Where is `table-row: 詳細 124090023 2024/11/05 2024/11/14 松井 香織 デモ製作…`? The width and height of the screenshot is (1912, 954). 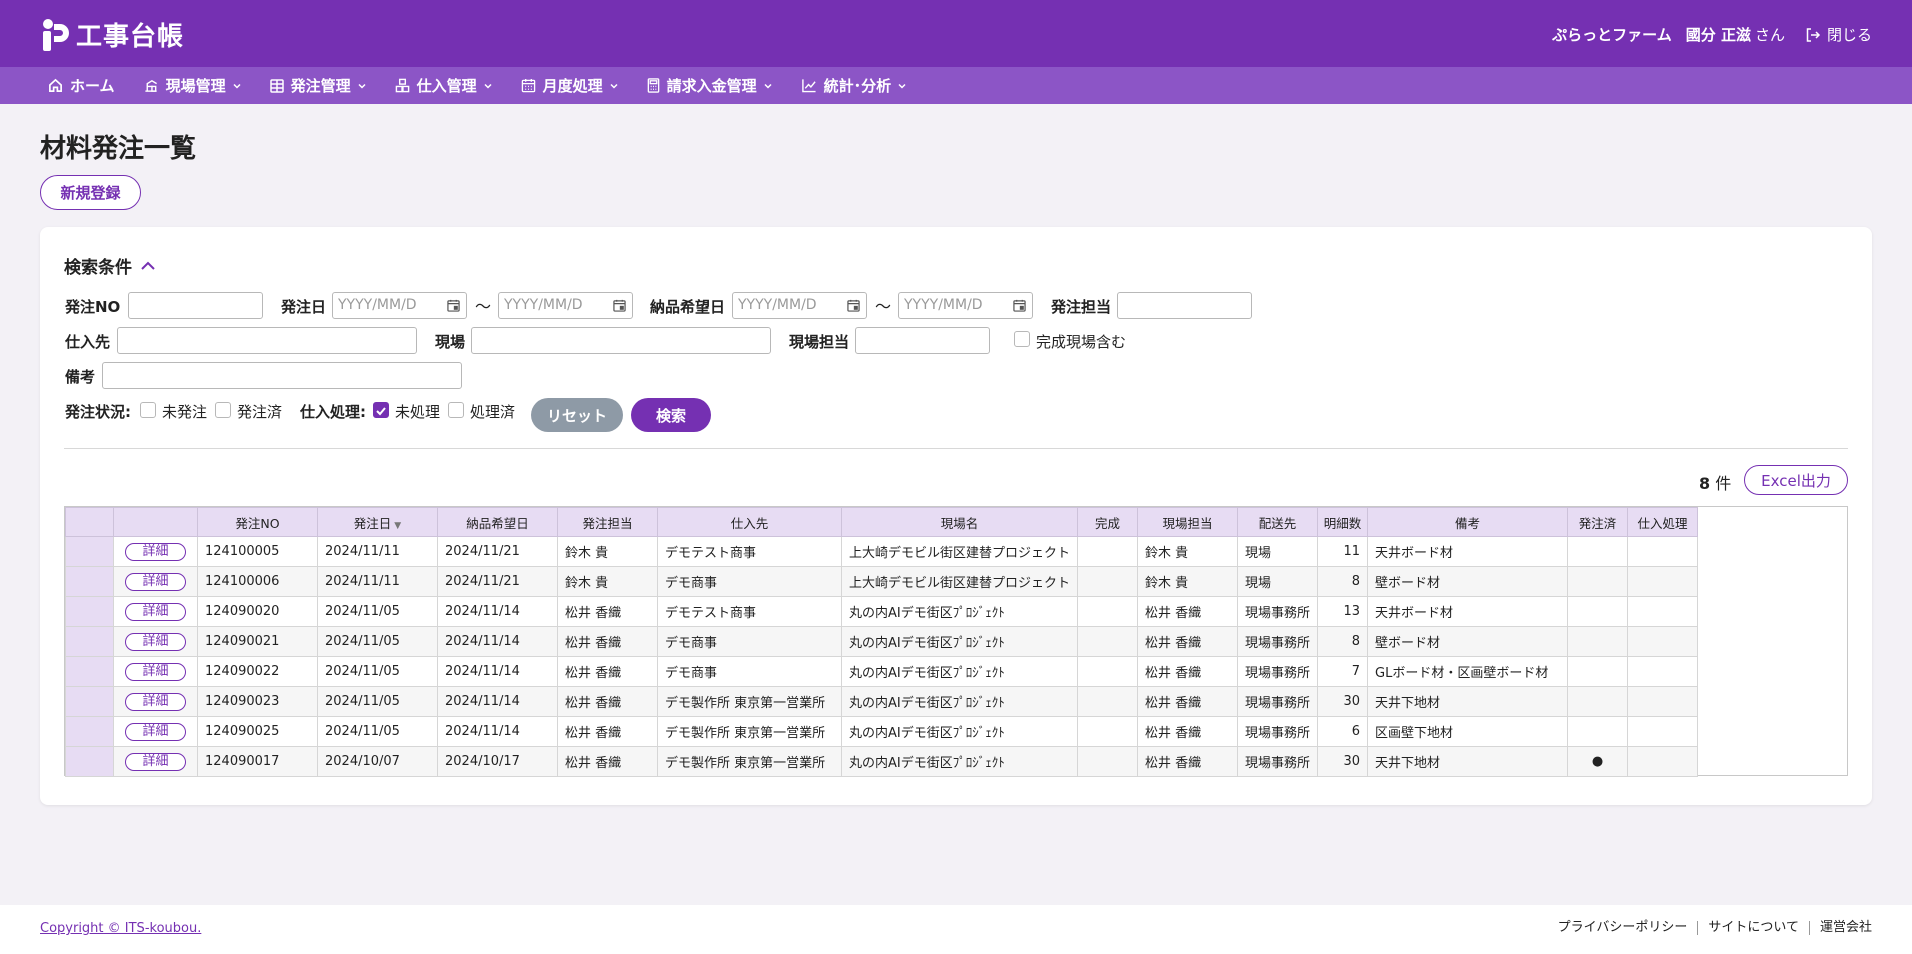 table-row: 詳細 124090023 2024/11/05 2024/11/14 松井 香織 デモ製作… is located at coordinates (882, 701).